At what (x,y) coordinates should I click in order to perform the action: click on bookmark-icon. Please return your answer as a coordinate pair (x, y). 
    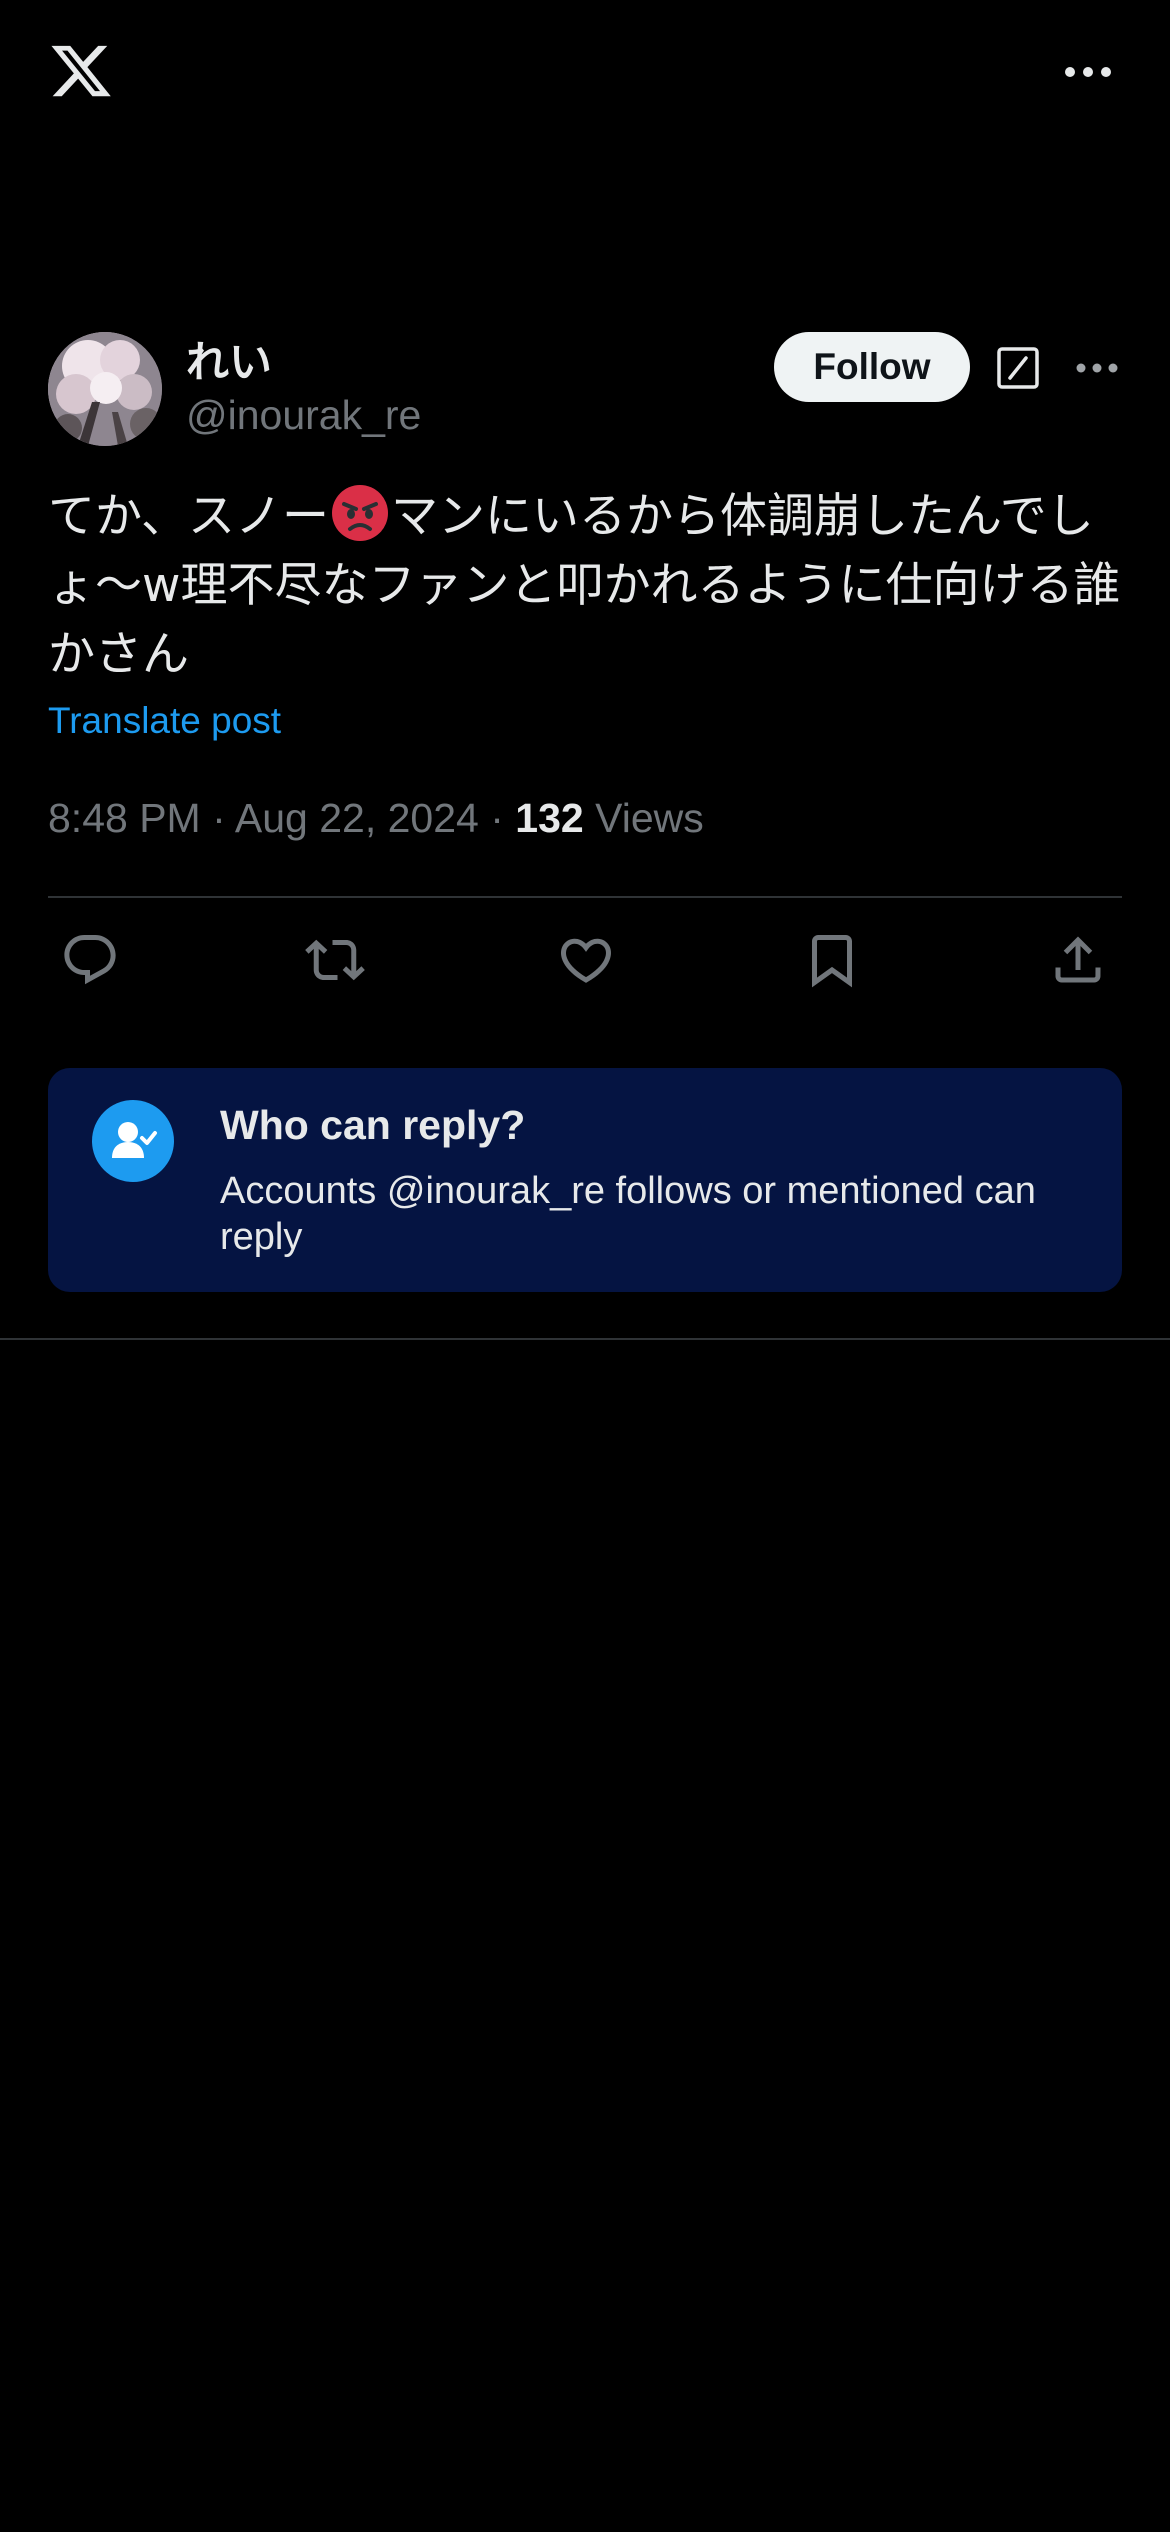
    Looking at the image, I should click on (832, 960).